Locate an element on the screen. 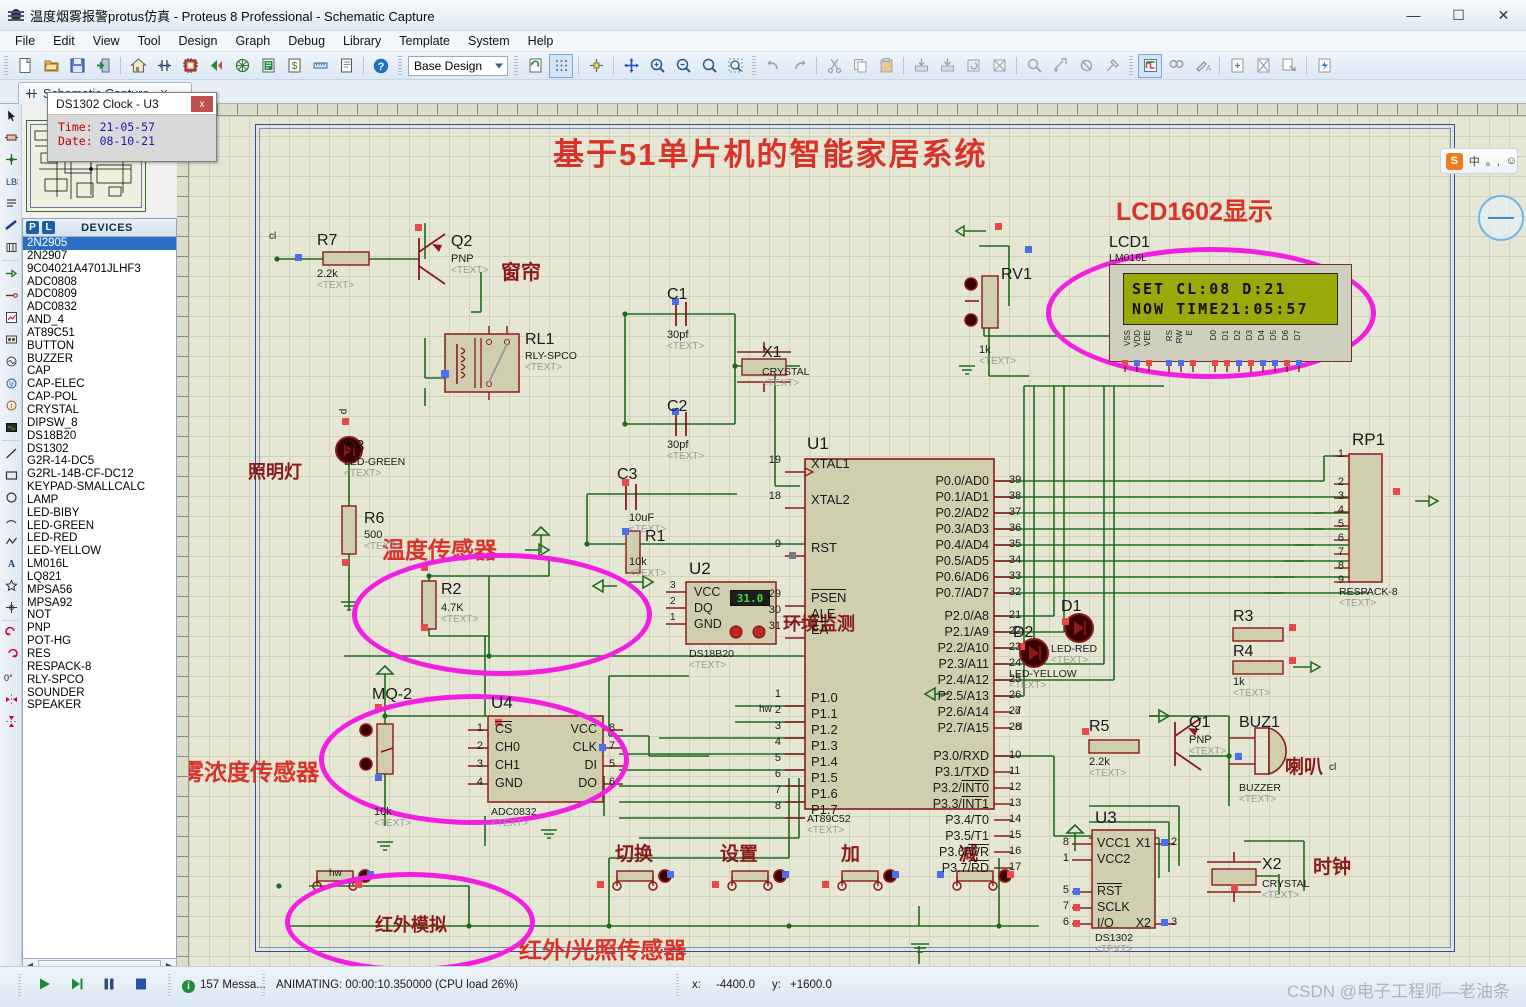  home-icon is located at coordinates (138, 66).